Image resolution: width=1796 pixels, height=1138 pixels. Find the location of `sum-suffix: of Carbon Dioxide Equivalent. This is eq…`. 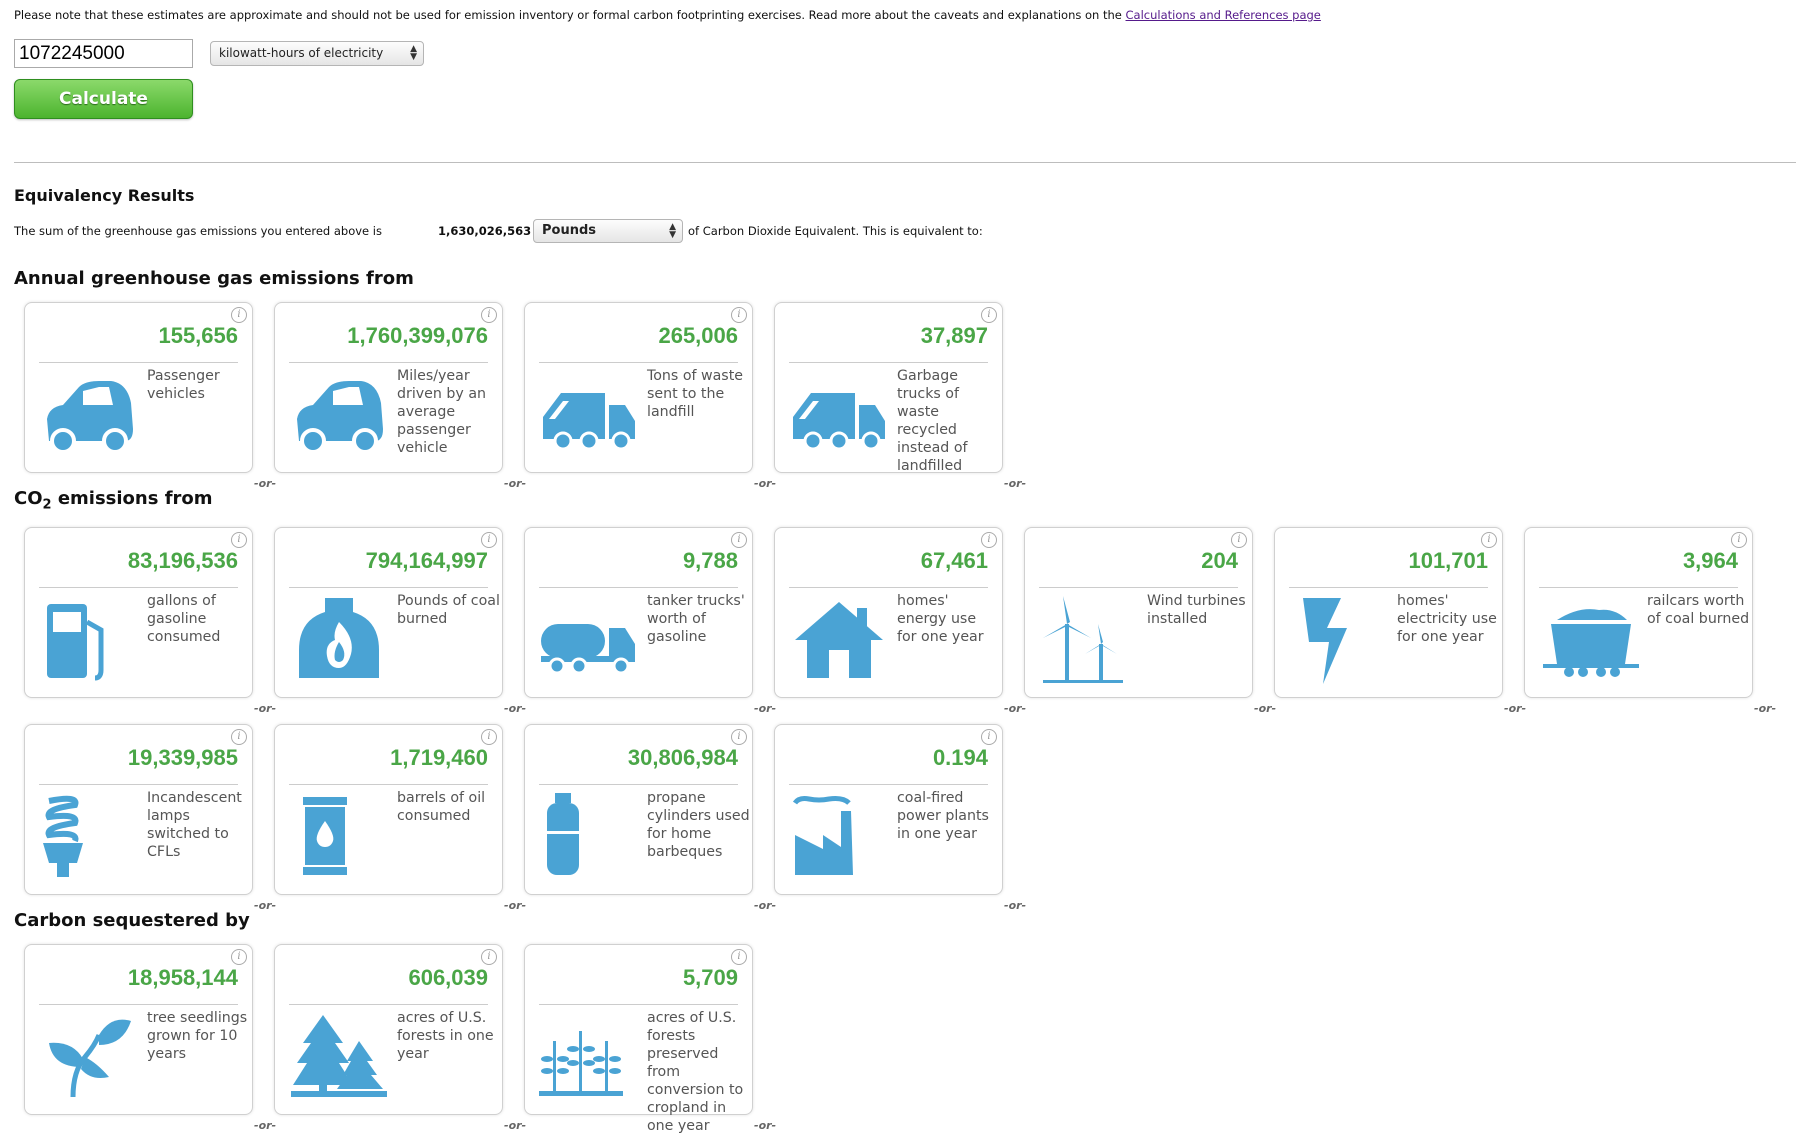

sum-suffix: of Carbon Dioxide Equivalent. This is eq… is located at coordinates (835, 231).